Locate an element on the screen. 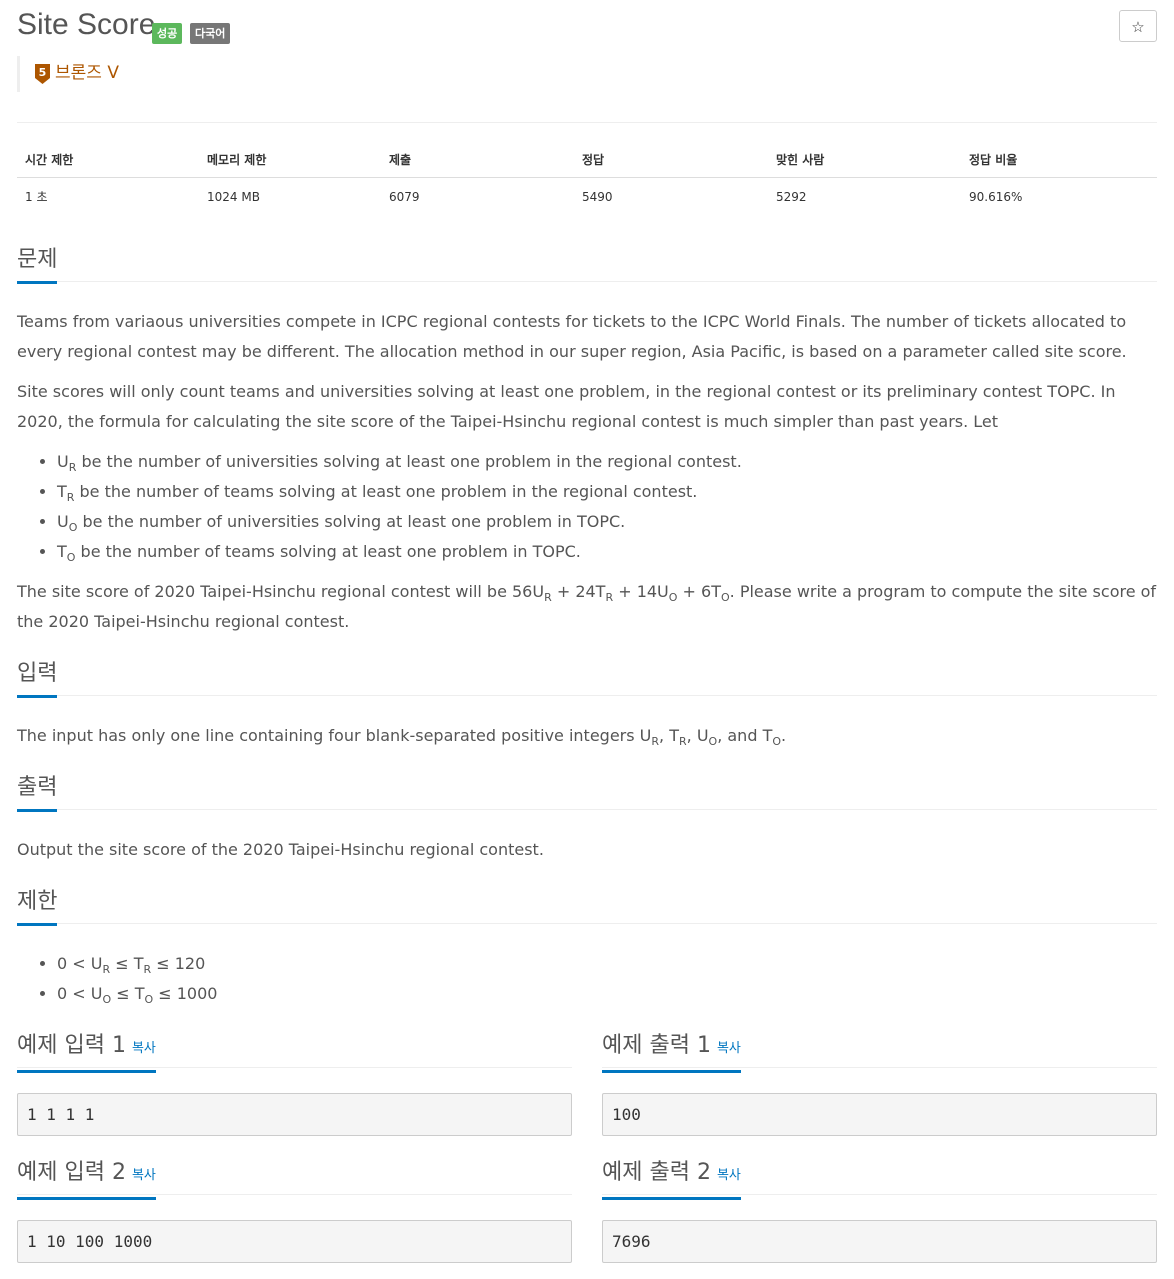 Image resolution: width=1174 pixels, height=1279 pixels. sample-input-1-heading: 예제 입력 1 복사 is located at coordinates (86, 1052).